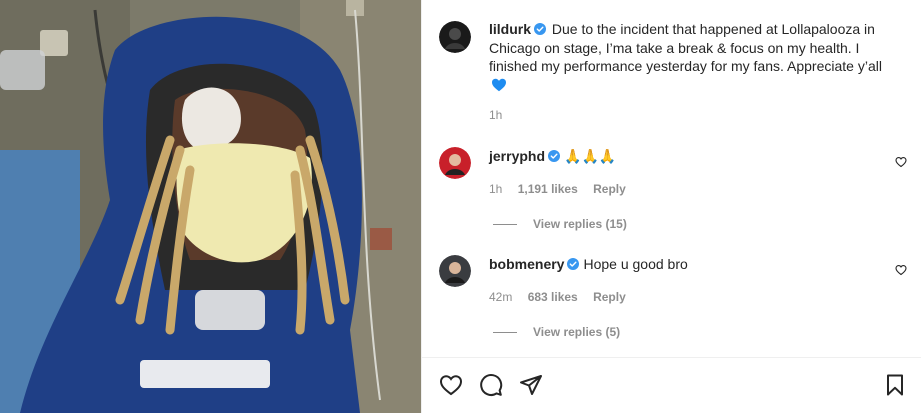 The height and width of the screenshot is (413, 921). Describe the element at coordinates (455, 37) in the screenshot. I see `author-avatar` at that location.